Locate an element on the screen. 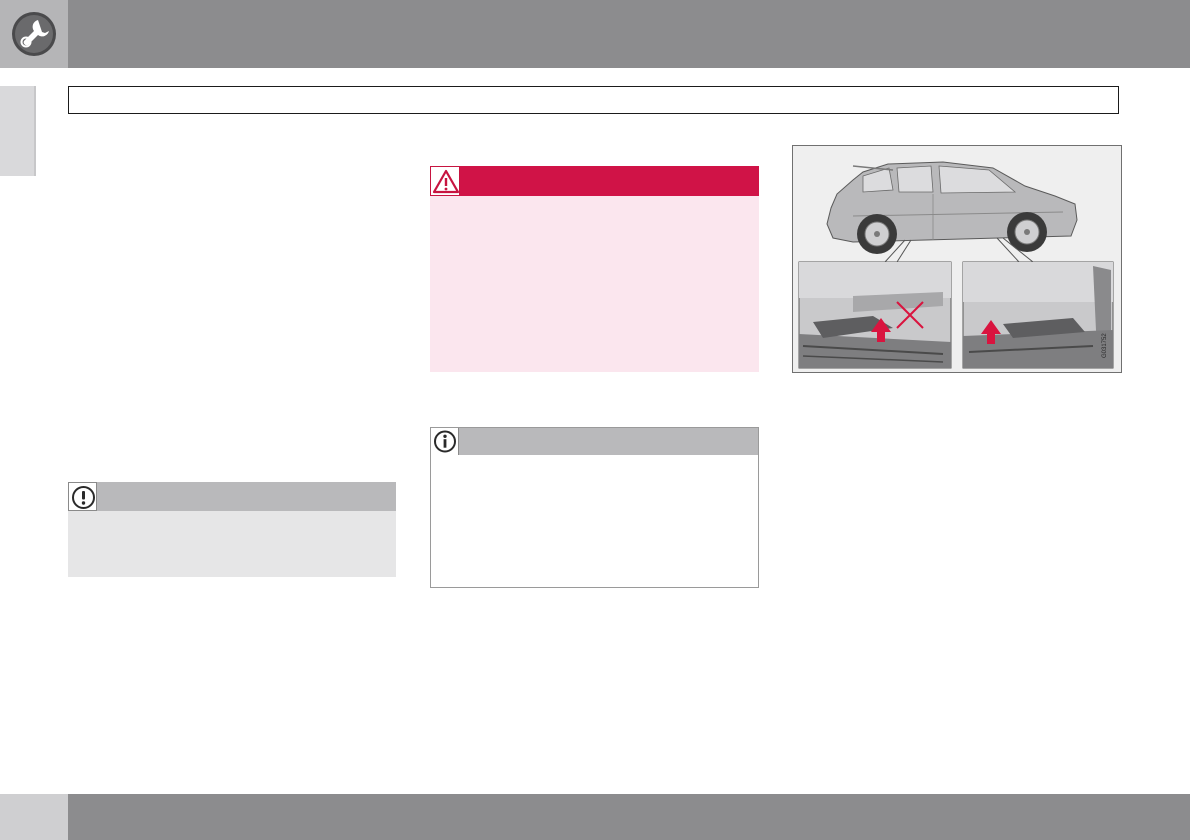  info-note-icon-box is located at coordinates (445, 441).